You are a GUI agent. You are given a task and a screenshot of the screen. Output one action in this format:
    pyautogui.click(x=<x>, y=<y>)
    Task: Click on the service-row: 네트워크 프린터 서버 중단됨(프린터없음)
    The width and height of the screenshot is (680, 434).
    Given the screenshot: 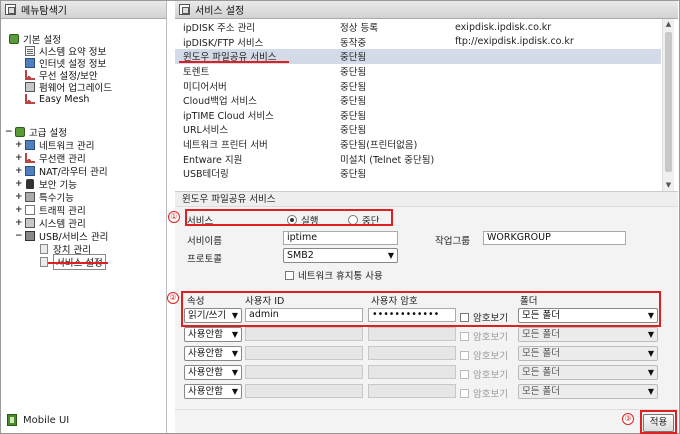 What is the action you would take?
    pyautogui.click(x=418, y=144)
    